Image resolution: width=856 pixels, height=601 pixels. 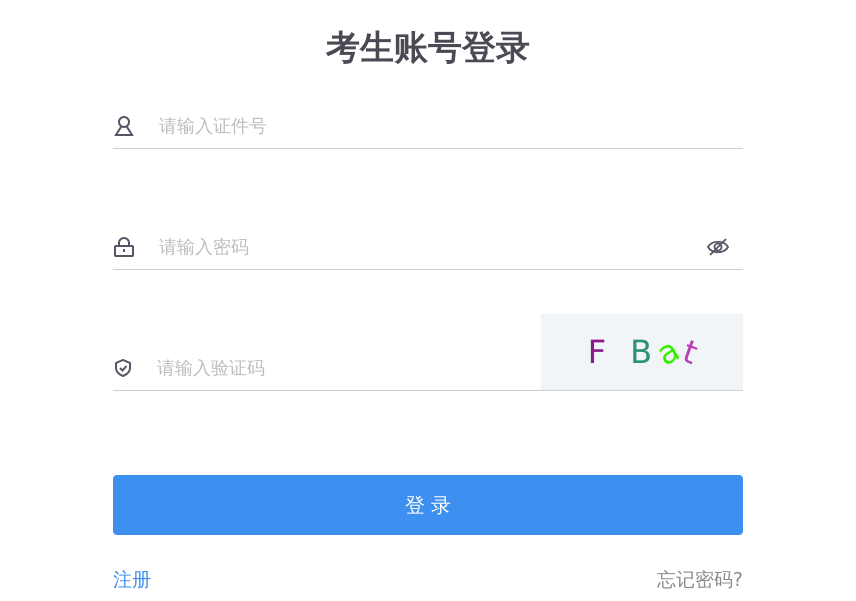 What do you see at coordinates (699, 580) in the screenshot?
I see `forgot-password-link: 忘记密码?` at bounding box center [699, 580].